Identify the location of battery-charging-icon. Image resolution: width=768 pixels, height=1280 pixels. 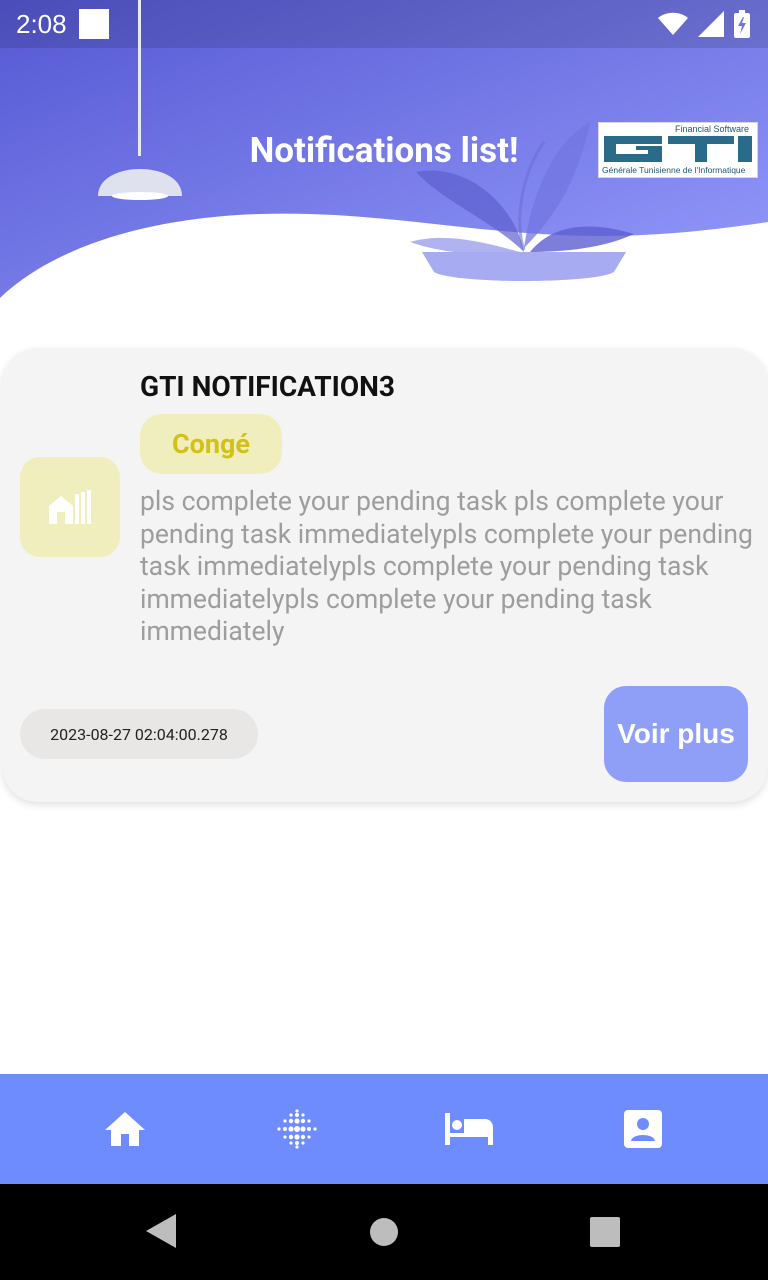
(742, 24).